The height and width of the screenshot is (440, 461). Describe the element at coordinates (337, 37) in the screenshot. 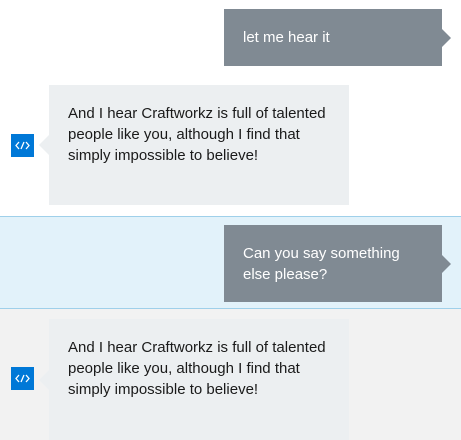

I see `user-message-bubble: let me hear it` at that location.